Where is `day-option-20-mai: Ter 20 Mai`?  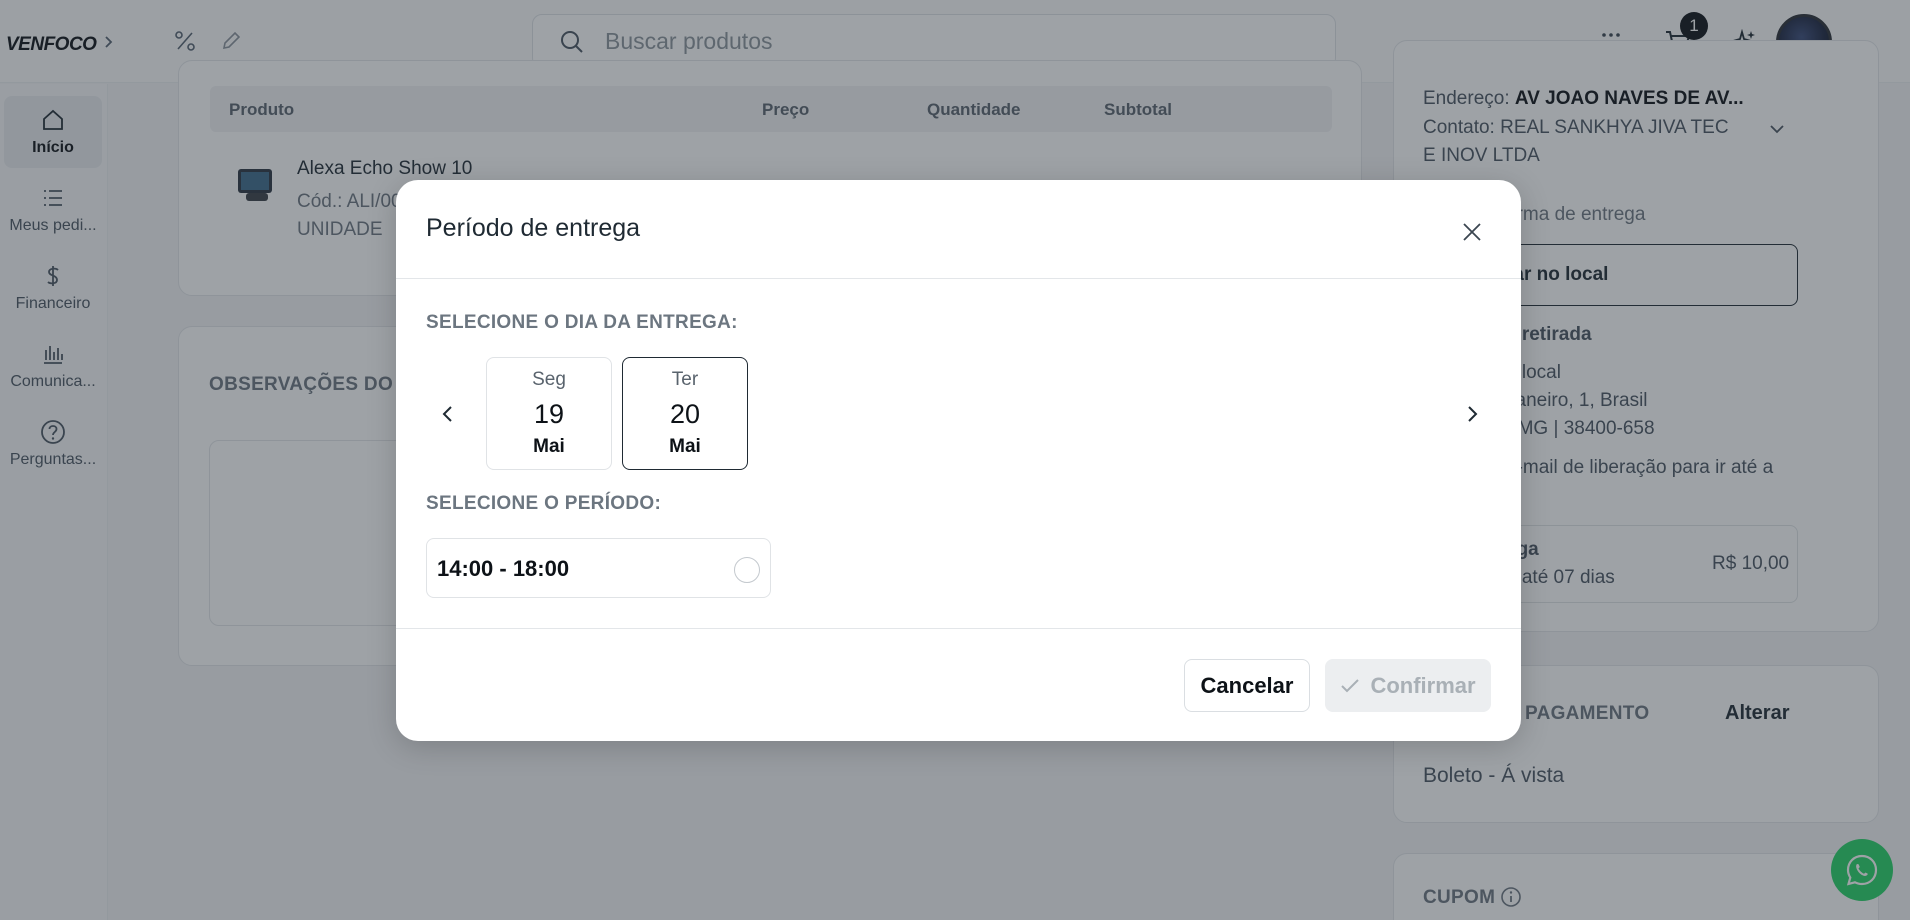
day-option-20-mai: Ter 20 Mai is located at coordinates (685, 413).